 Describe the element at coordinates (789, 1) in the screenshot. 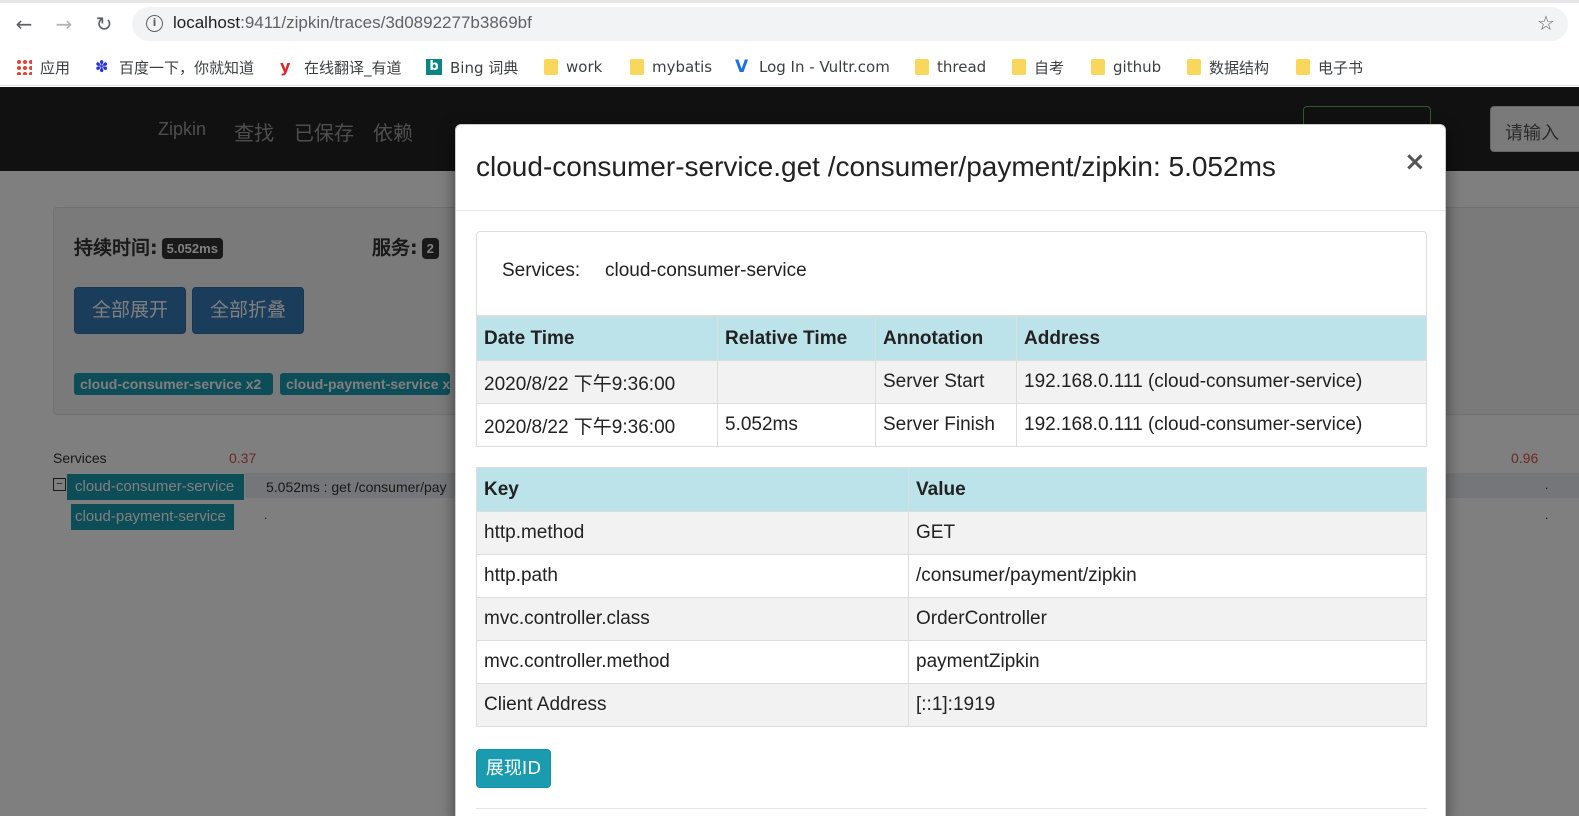

I see `tab-strip` at that location.